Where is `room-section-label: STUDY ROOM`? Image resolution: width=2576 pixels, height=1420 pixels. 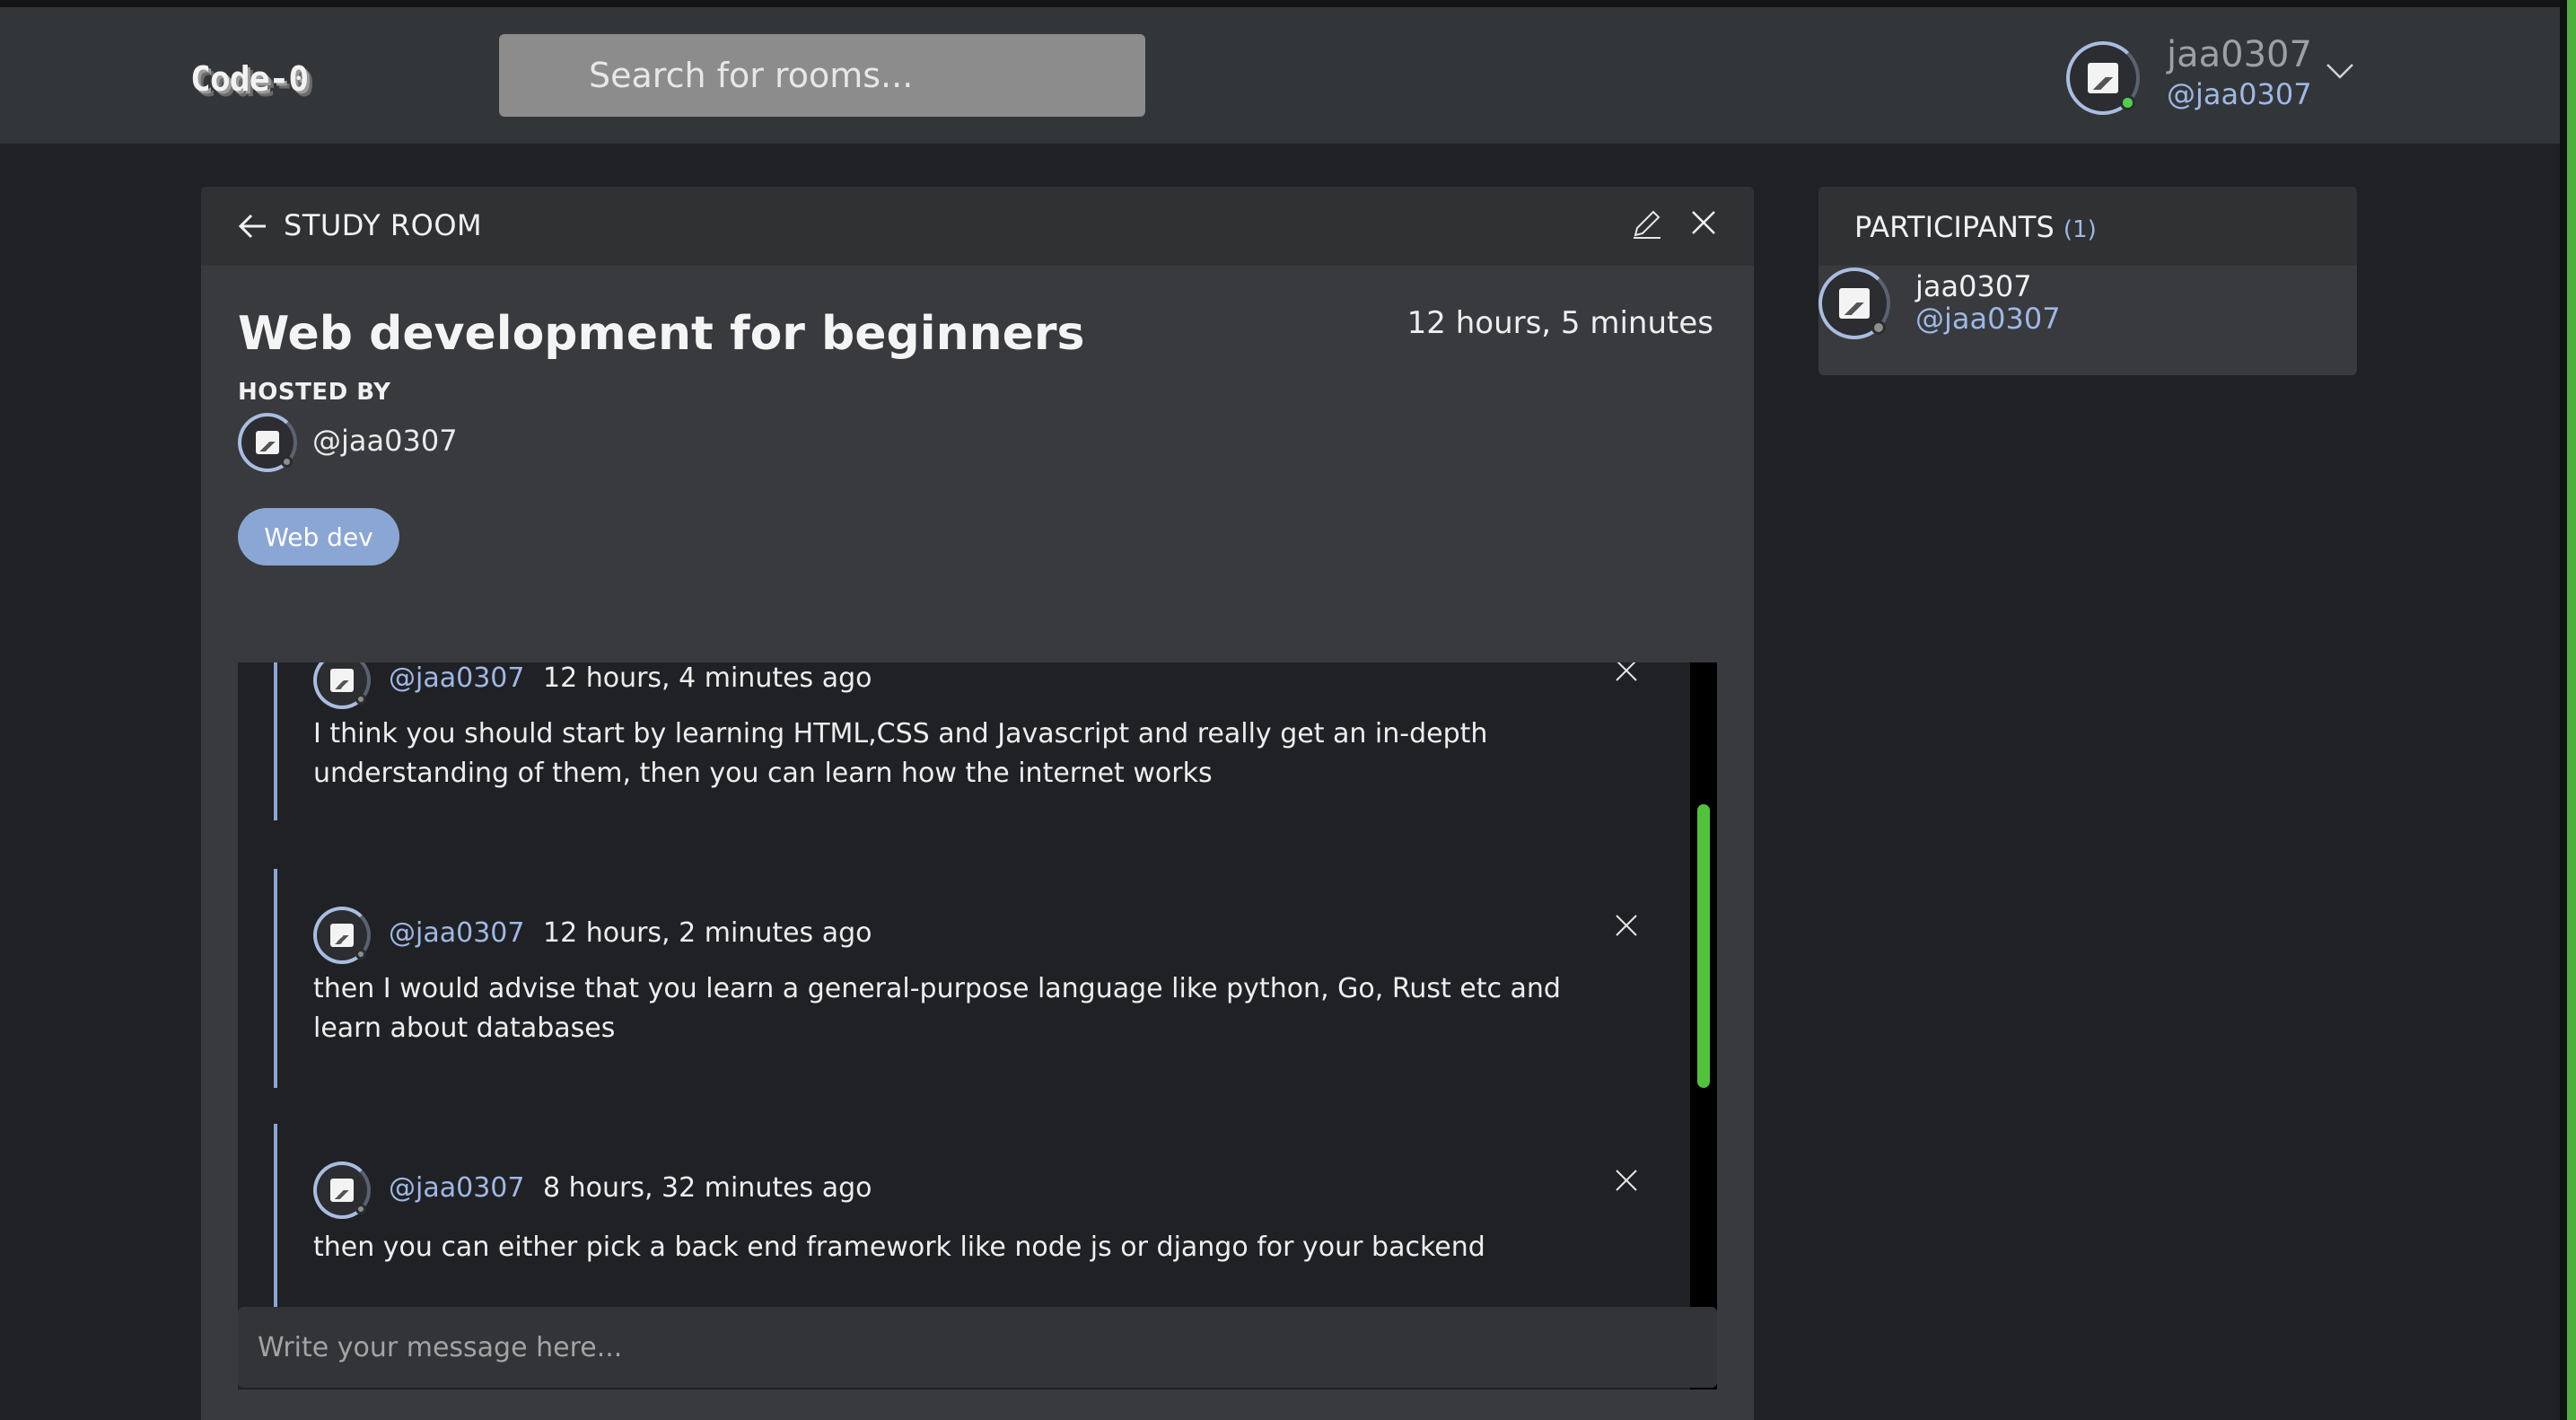 room-section-label: STUDY ROOM is located at coordinates (383, 225).